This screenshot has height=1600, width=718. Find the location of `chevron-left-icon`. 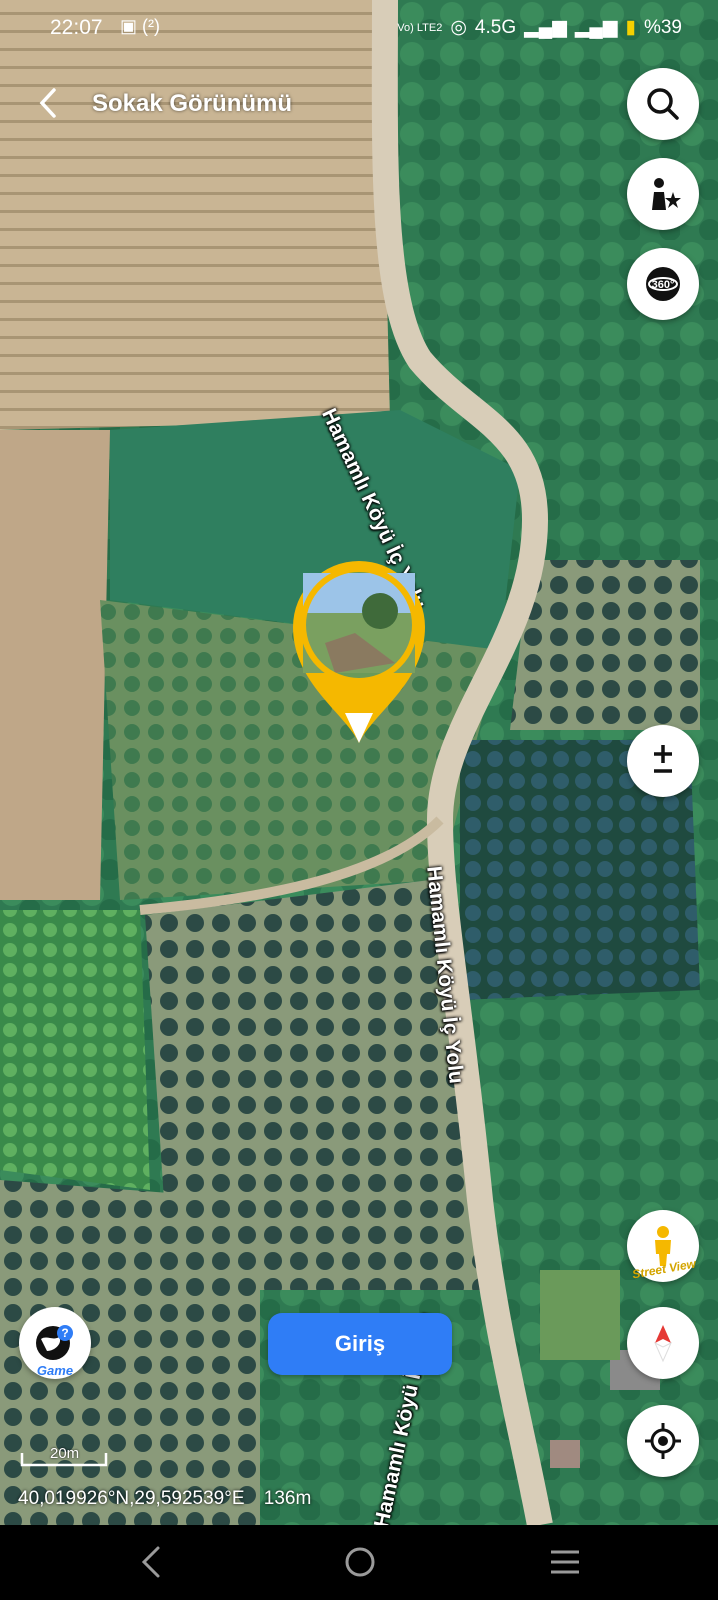

chevron-left-icon is located at coordinates (47, 103).